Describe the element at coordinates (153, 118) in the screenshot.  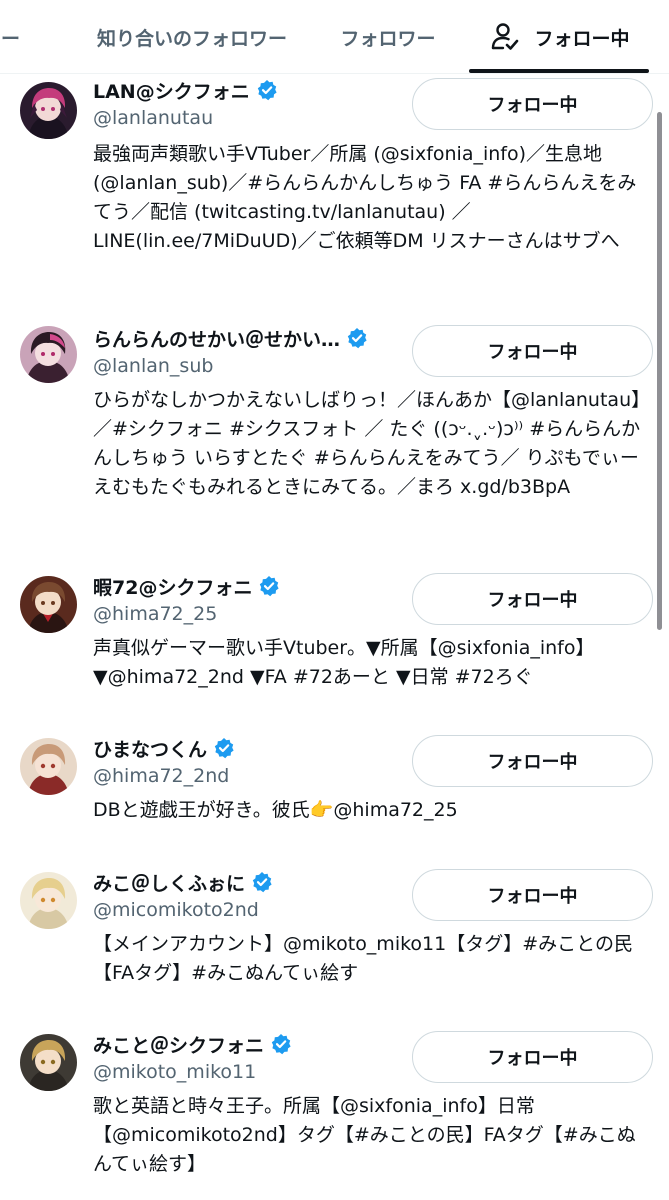
I see `user-handle: @lanlanutau` at that location.